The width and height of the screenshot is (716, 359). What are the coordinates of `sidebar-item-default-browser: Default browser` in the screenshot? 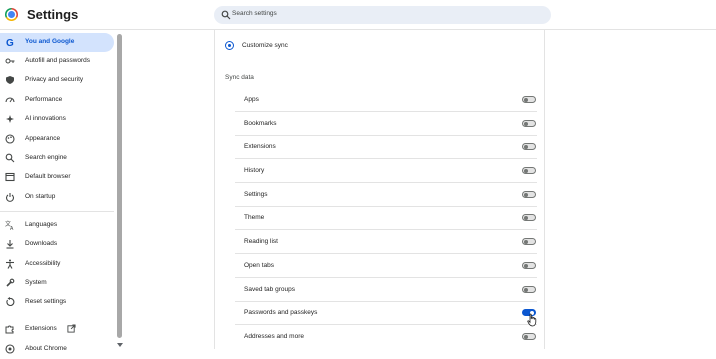 It's located at (57, 177).